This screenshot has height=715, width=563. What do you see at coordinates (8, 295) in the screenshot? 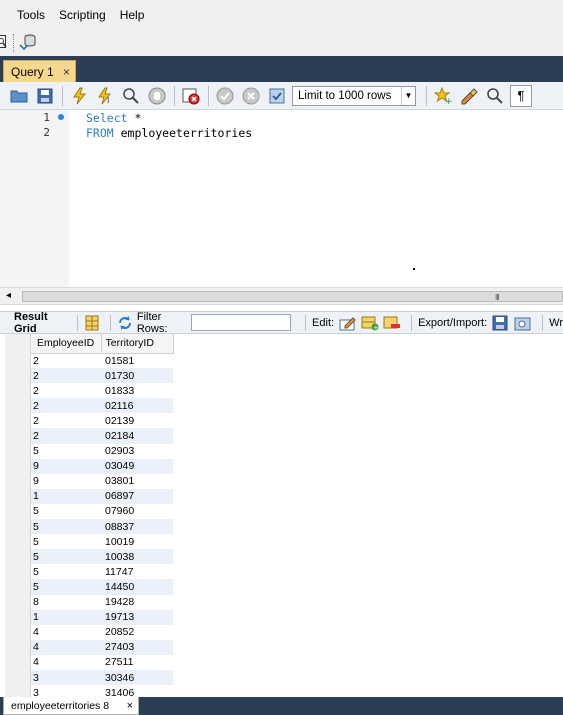
I see `scroll-left-arrow-icon: ◂` at bounding box center [8, 295].